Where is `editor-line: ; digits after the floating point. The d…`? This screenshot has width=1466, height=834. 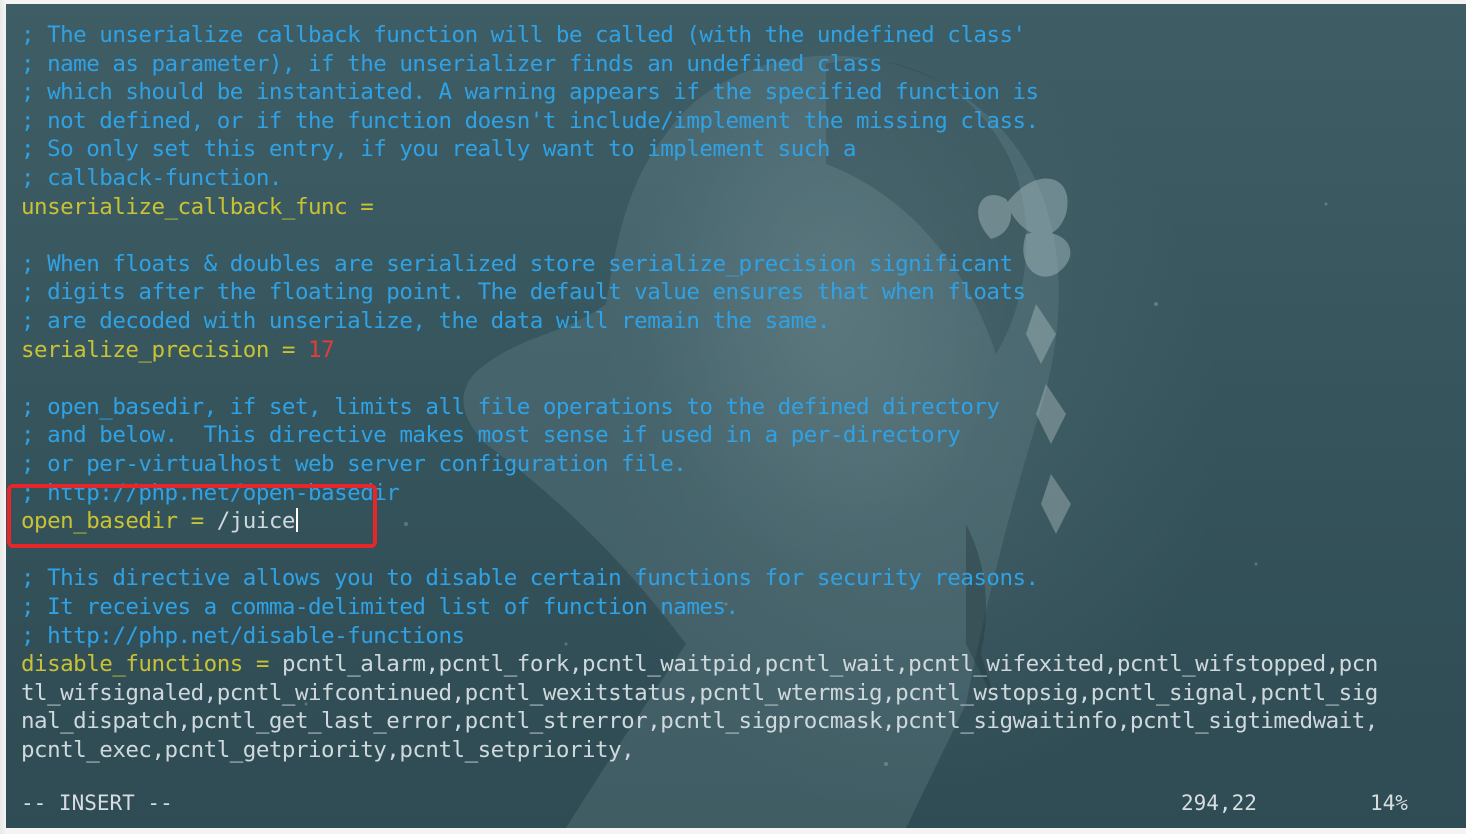
editor-line: ; digits after the floating point. The d… is located at coordinates (523, 292).